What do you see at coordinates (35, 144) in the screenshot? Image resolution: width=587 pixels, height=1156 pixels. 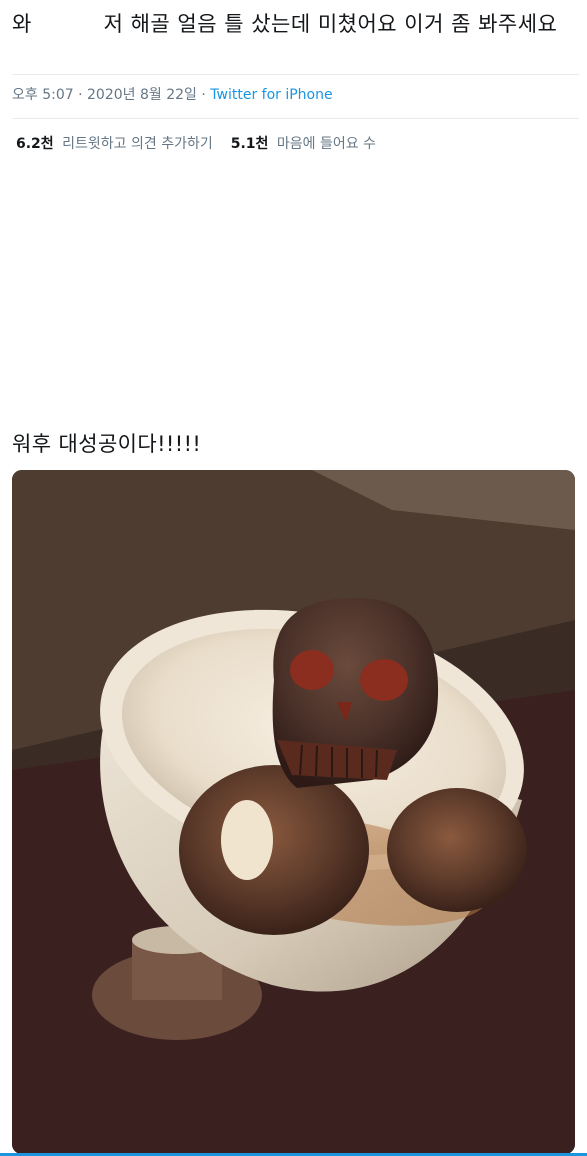 I see `retweet-count: 6.2천` at bounding box center [35, 144].